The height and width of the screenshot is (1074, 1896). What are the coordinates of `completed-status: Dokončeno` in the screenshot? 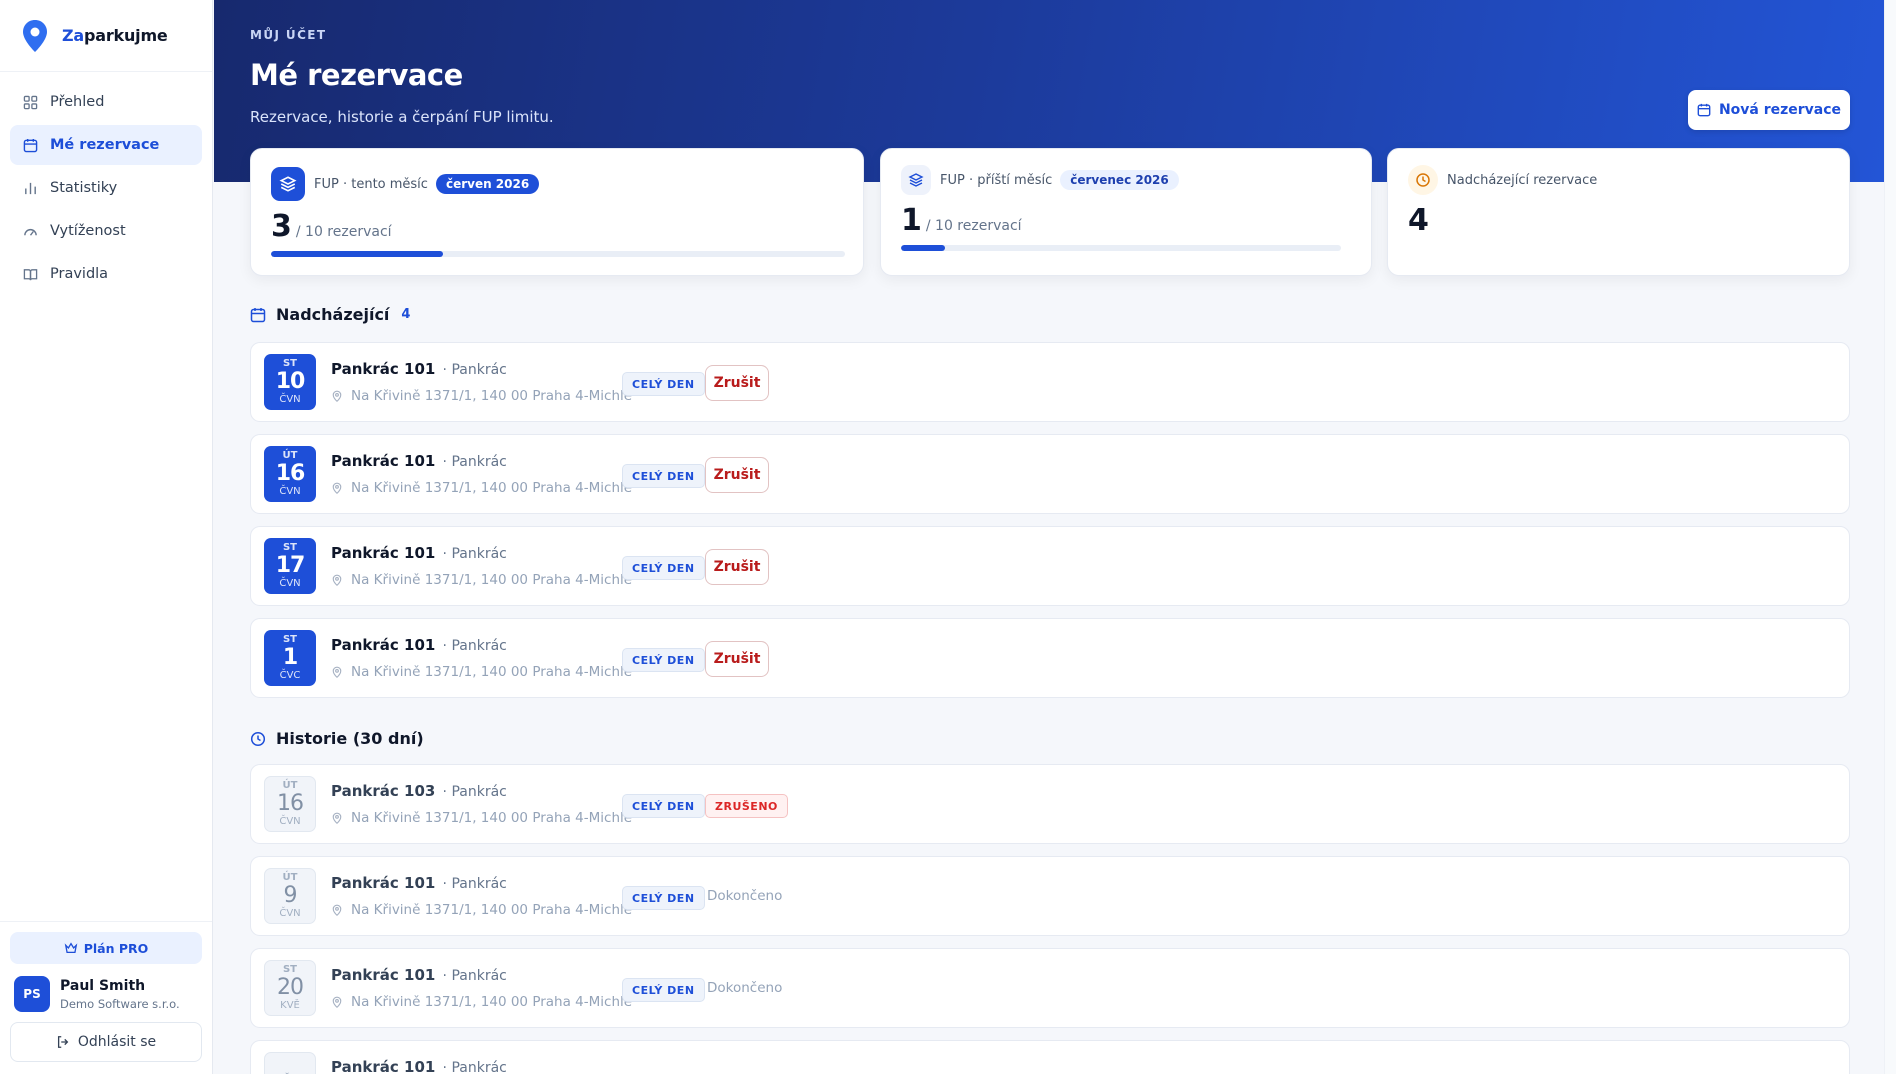 It's located at (745, 896).